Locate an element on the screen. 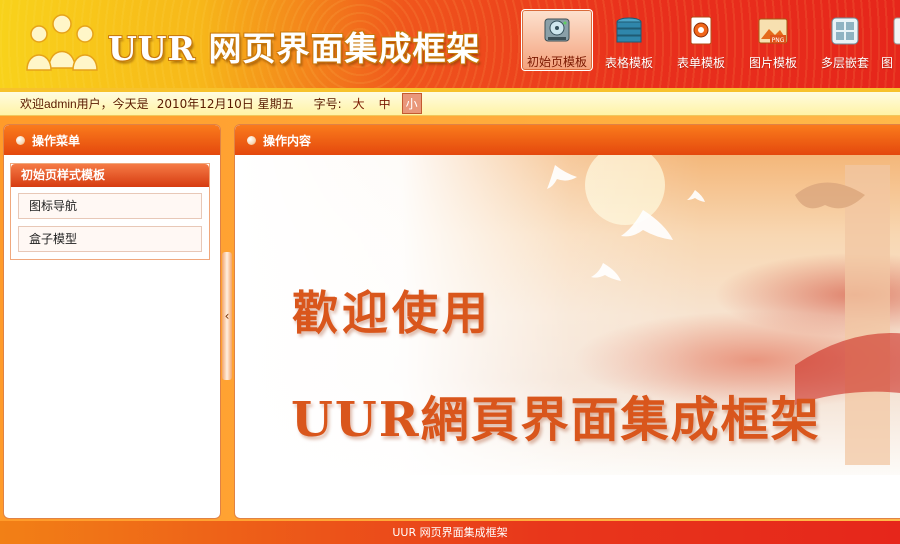  nav-item-nested-layers: 多层嵌套 is located at coordinates (845, 40).